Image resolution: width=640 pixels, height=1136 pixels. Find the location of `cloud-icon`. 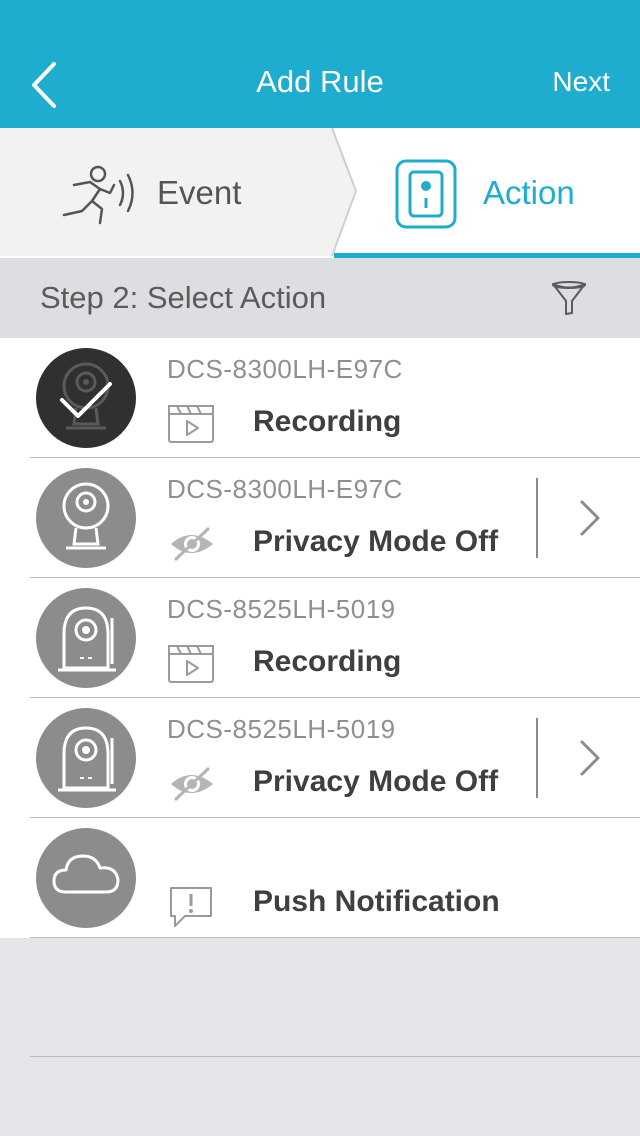

cloud-icon is located at coordinates (86, 874).